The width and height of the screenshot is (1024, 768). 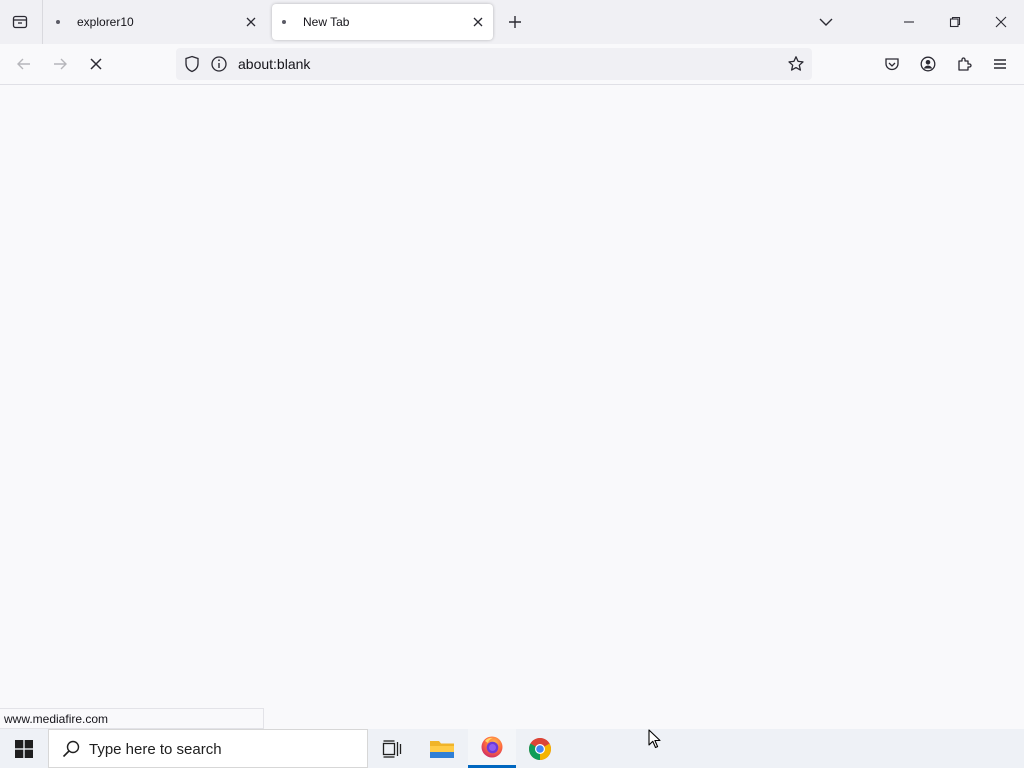 I want to click on arrow-right-icon, so click(x=60, y=64).